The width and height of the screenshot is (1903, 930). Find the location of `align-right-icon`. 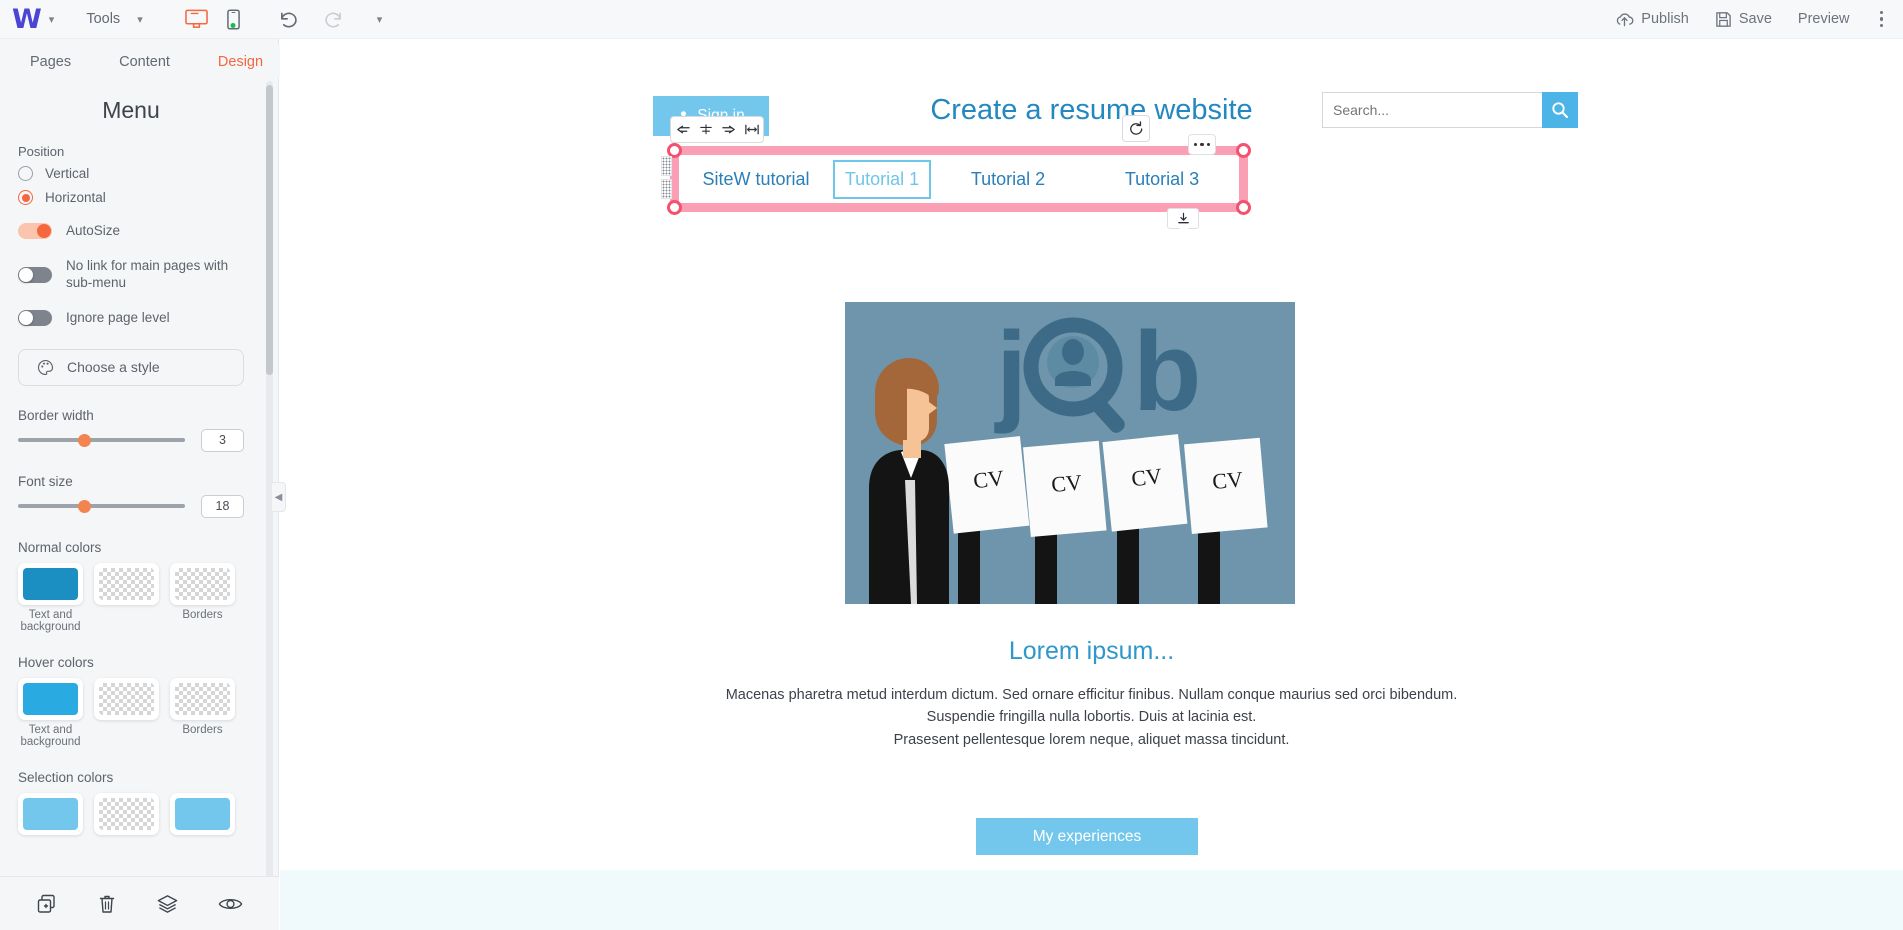

align-right-icon is located at coordinates (728, 129).